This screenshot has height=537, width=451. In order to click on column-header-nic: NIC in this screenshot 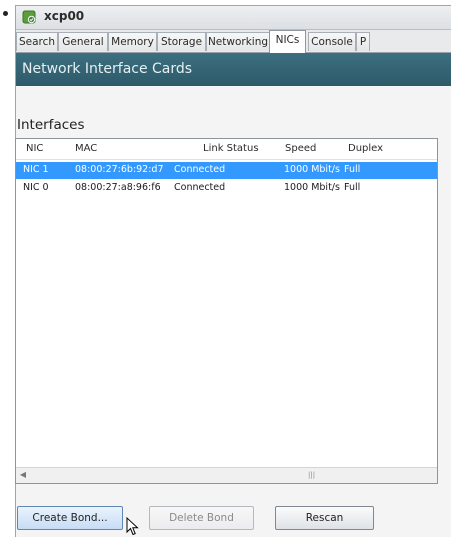, I will do `click(34, 148)`.